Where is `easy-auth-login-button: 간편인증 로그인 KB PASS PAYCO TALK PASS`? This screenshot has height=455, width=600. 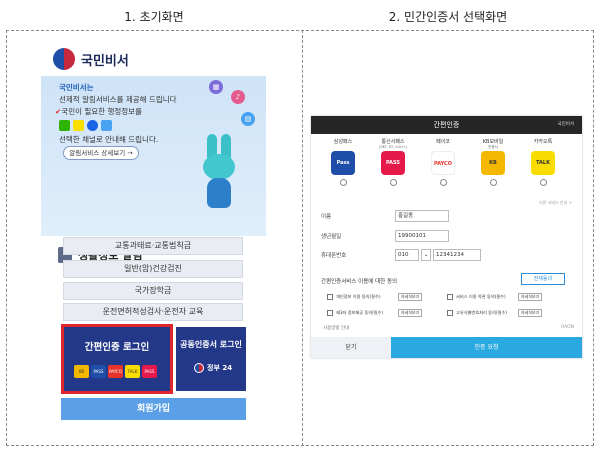
easy-auth-login-button: 간편인증 로그인 KB PASS PAYCO TALK PASS is located at coordinates (117, 359).